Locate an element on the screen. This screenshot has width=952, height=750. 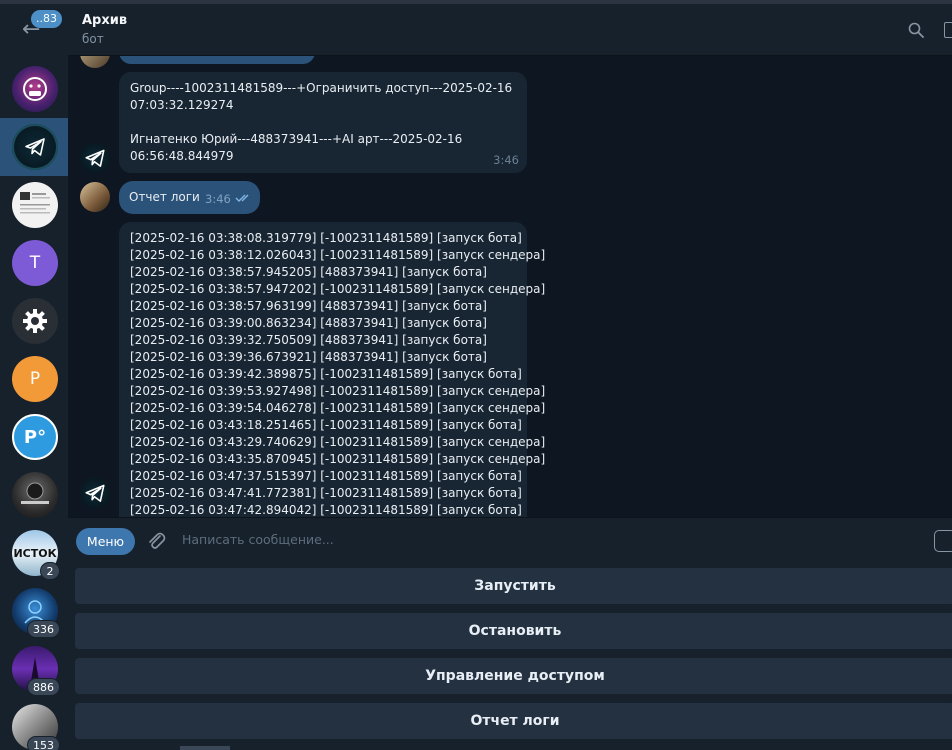
message-bubble-cutoff is located at coordinates (217, 60).